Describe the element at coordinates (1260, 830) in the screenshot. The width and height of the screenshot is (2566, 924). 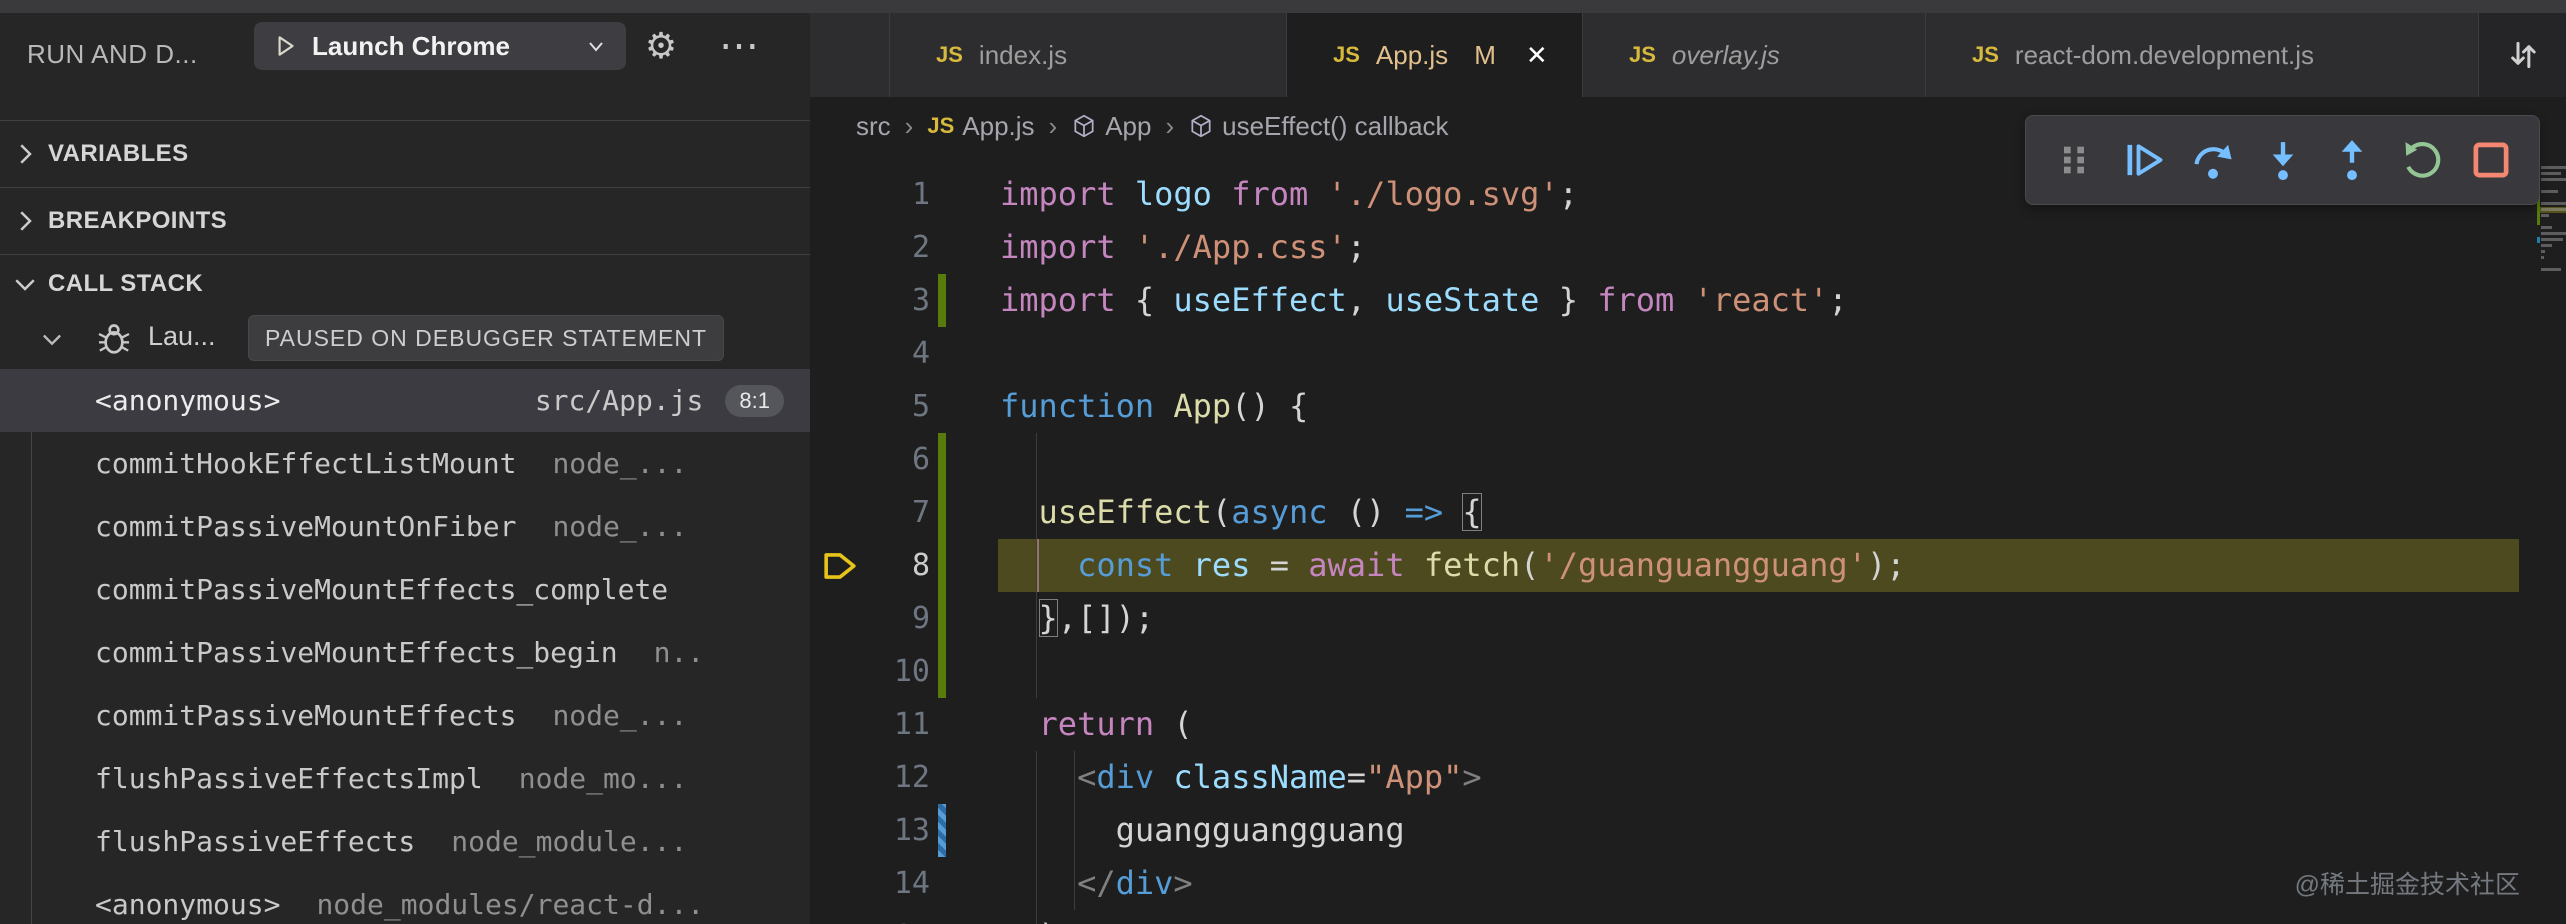
I see `code-token: guangguangguang` at that location.